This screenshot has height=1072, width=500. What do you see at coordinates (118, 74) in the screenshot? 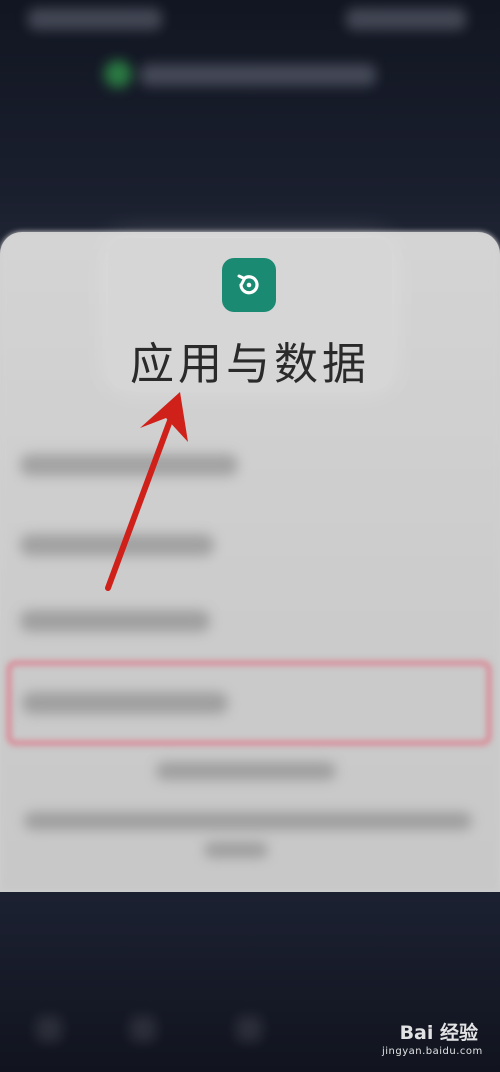
I see `blurred-notification-icon` at bounding box center [118, 74].